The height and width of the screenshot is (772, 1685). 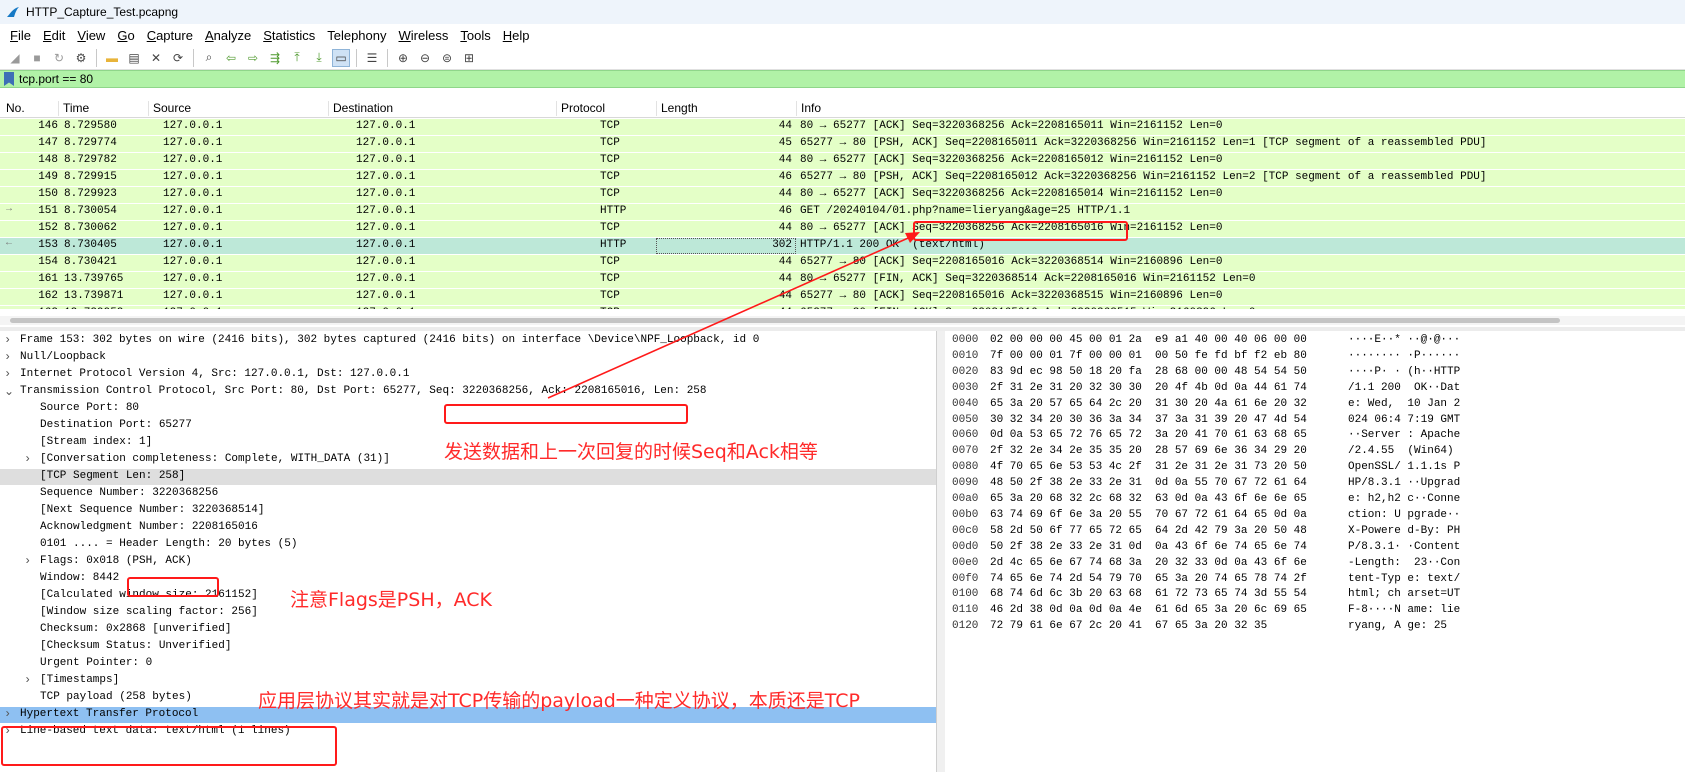 What do you see at coordinates (442, 108) in the screenshot?
I see `column-header-destination: Destination` at bounding box center [442, 108].